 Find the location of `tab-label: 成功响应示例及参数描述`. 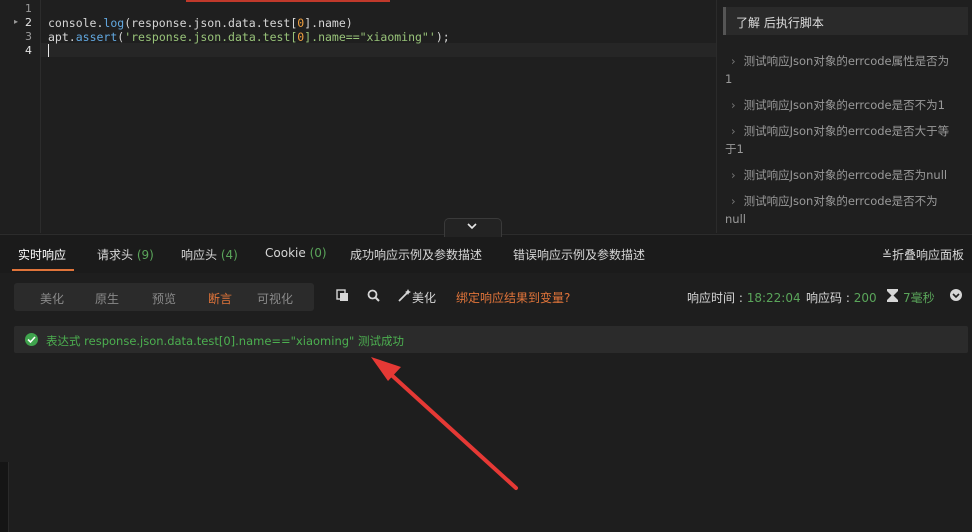

tab-label: 成功响应示例及参数描述 is located at coordinates (416, 255).